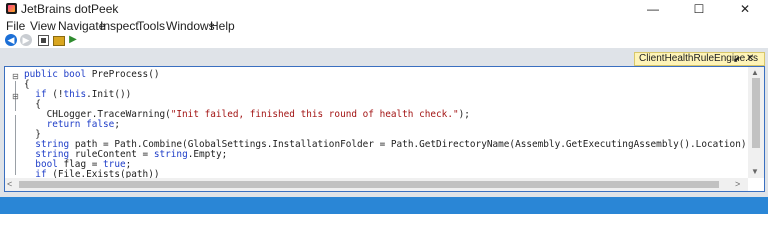  What do you see at coordinates (123, 74) in the screenshot?
I see `code-token: PreProcess()` at bounding box center [123, 74].